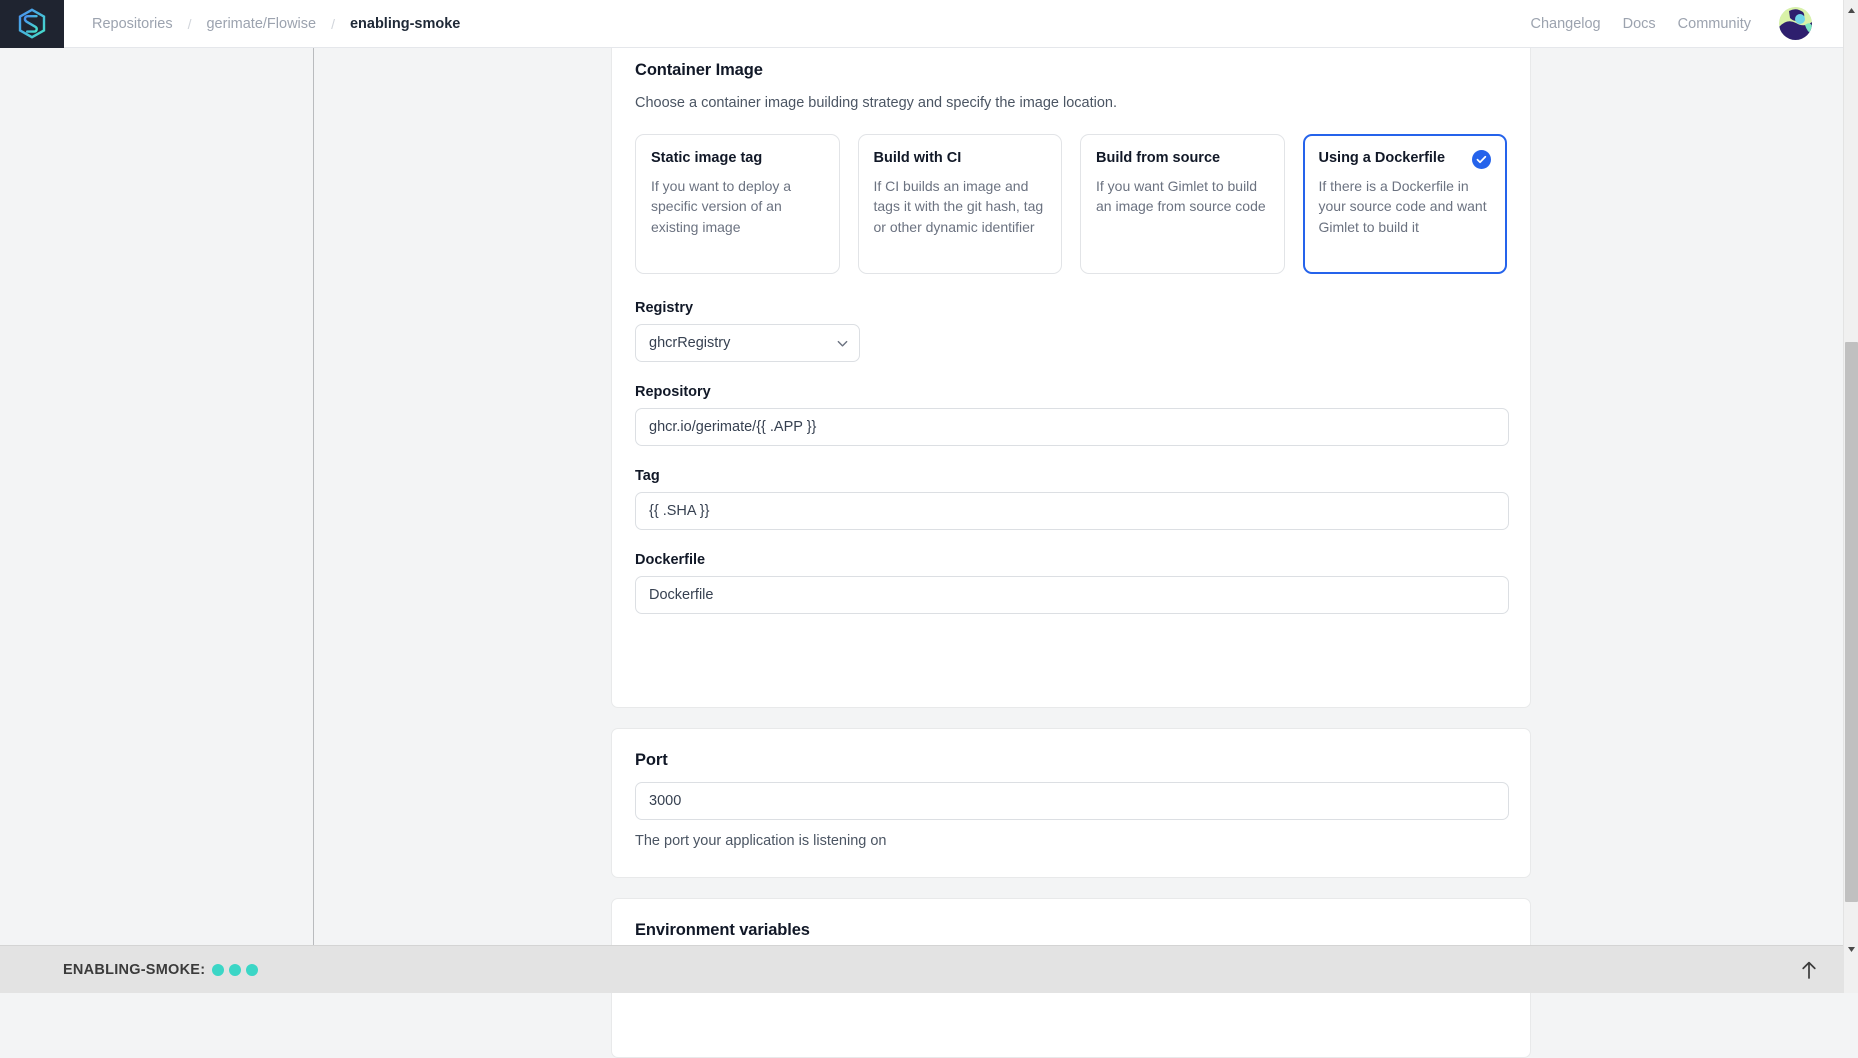  What do you see at coordinates (921, 969) in the screenshot?
I see `bottom-status-bar: ENABLING-SMOKE:` at bounding box center [921, 969].